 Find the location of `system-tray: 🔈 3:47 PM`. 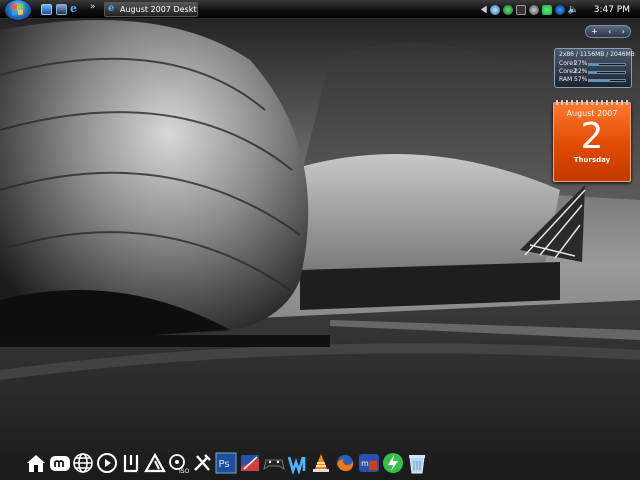

system-tray: 🔈 3:47 PM is located at coordinates (559, 9).